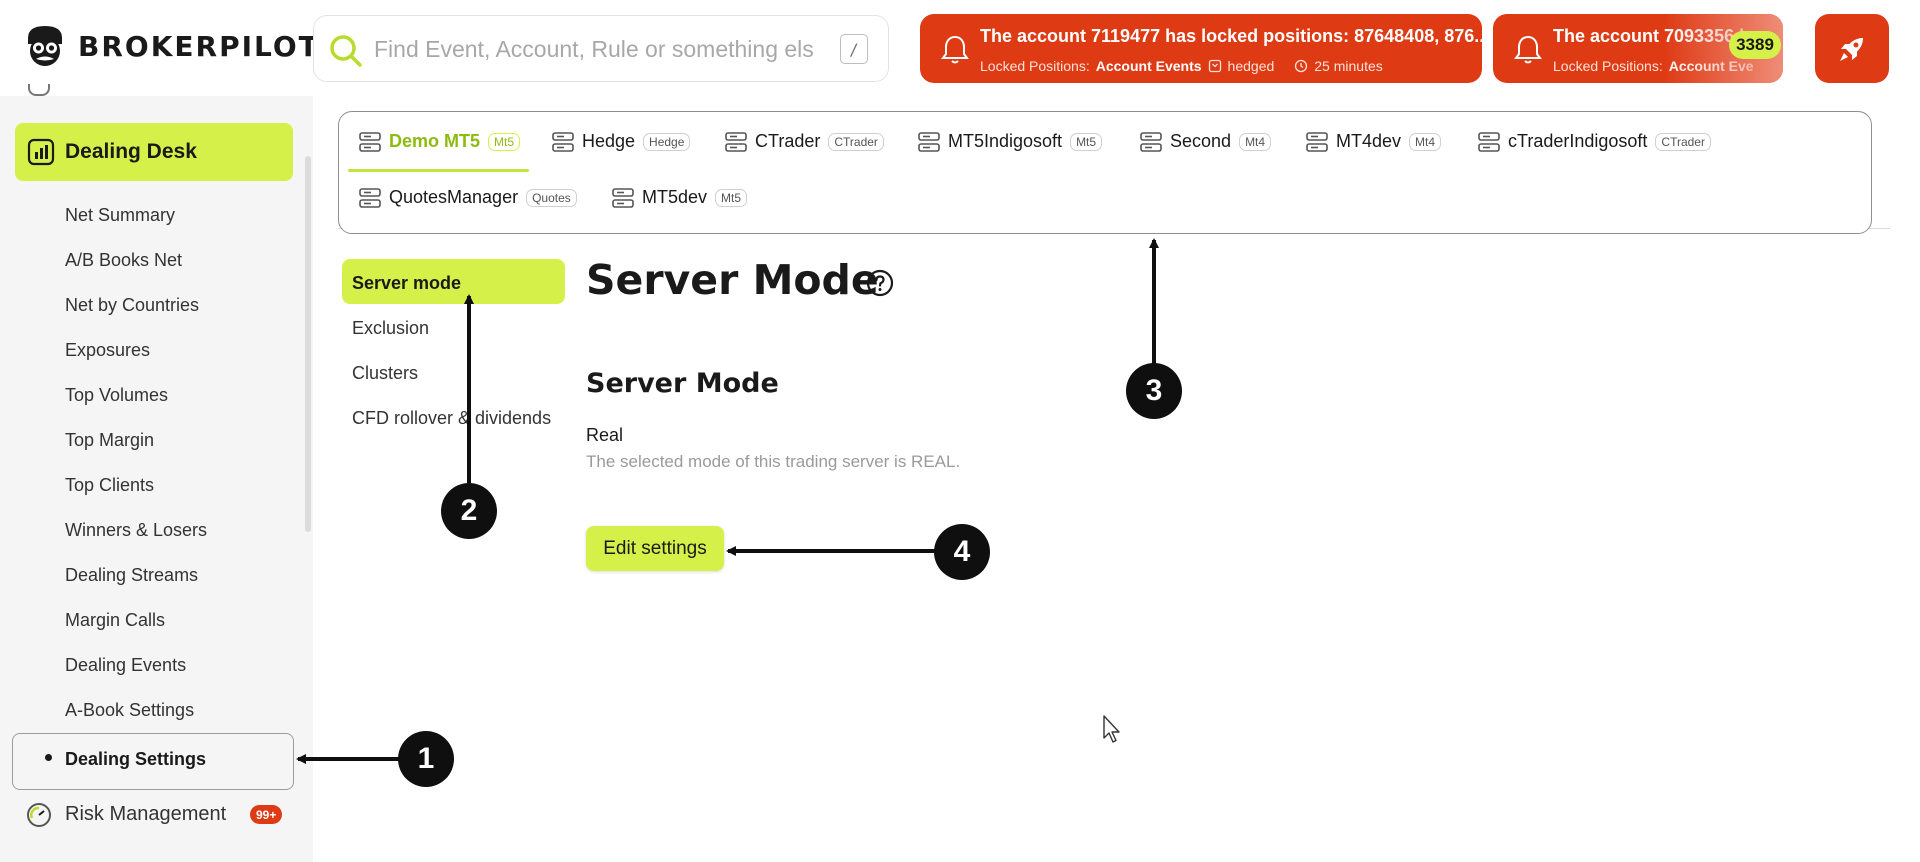 This screenshot has height=862, width=1920. Describe the element at coordinates (45, 46) in the screenshot. I see `pilot-logo-icon` at that location.